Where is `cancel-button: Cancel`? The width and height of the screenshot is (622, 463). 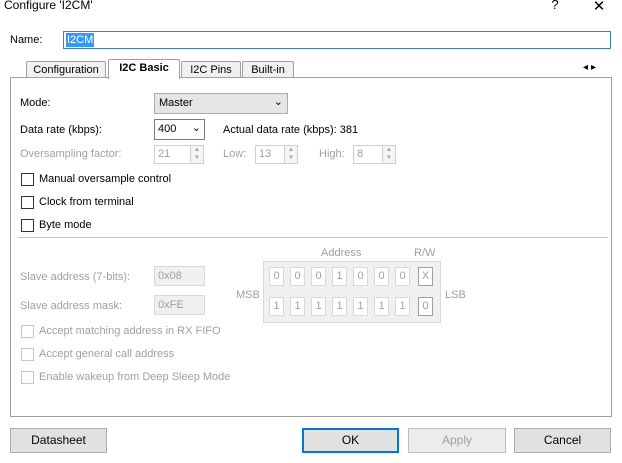 cancel-button: Cancel is located at coordinates (562, 440).